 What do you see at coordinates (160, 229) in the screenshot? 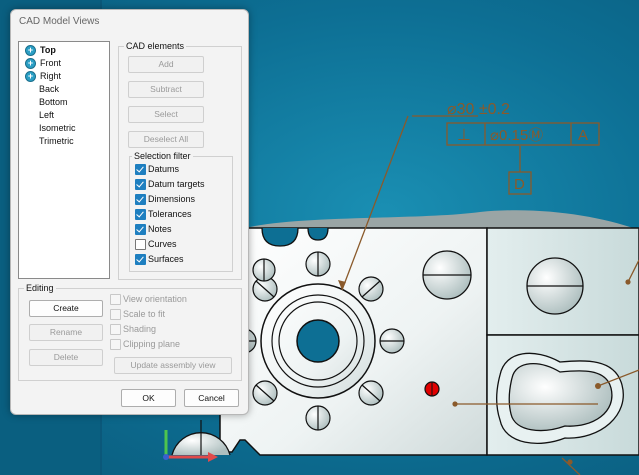
I see `checkbox-label: Notes` at bounding box center [160, 229].